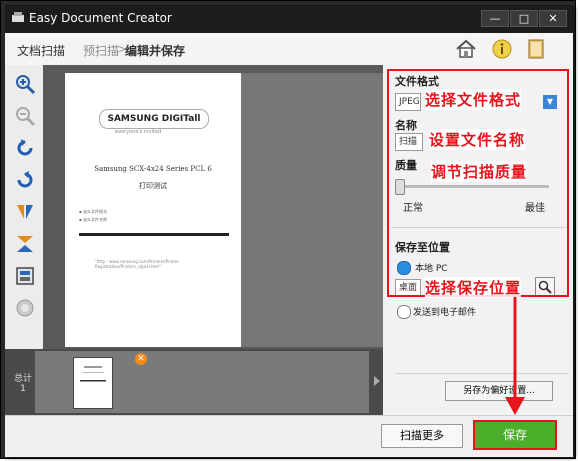 The height and width of the screenshot is (461, 578). I want to click on next-arrow-icon, so click(377, 381).